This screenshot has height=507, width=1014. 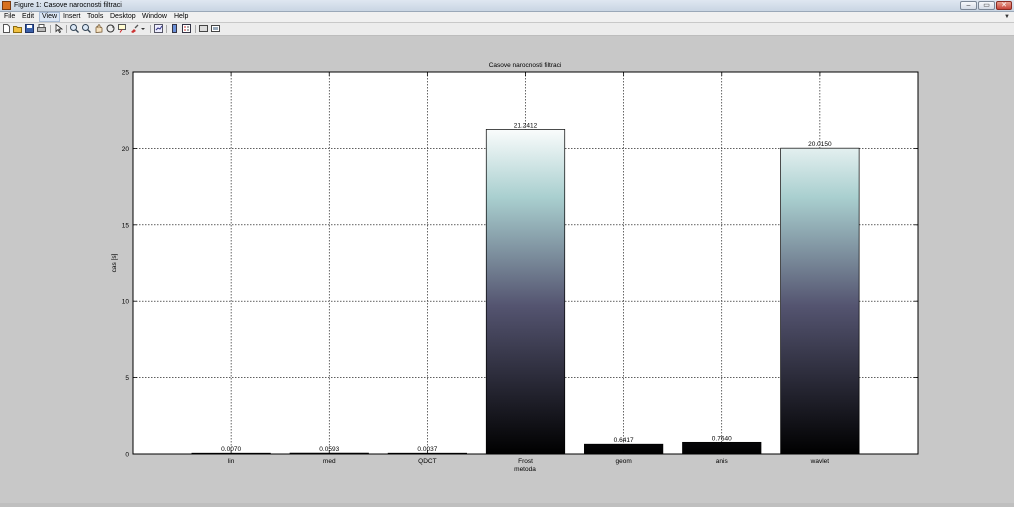 What do you see at coordinates (126, 149) in the screenshot?
I see `y-tick-label: 20` at bounding box center [126, 149].